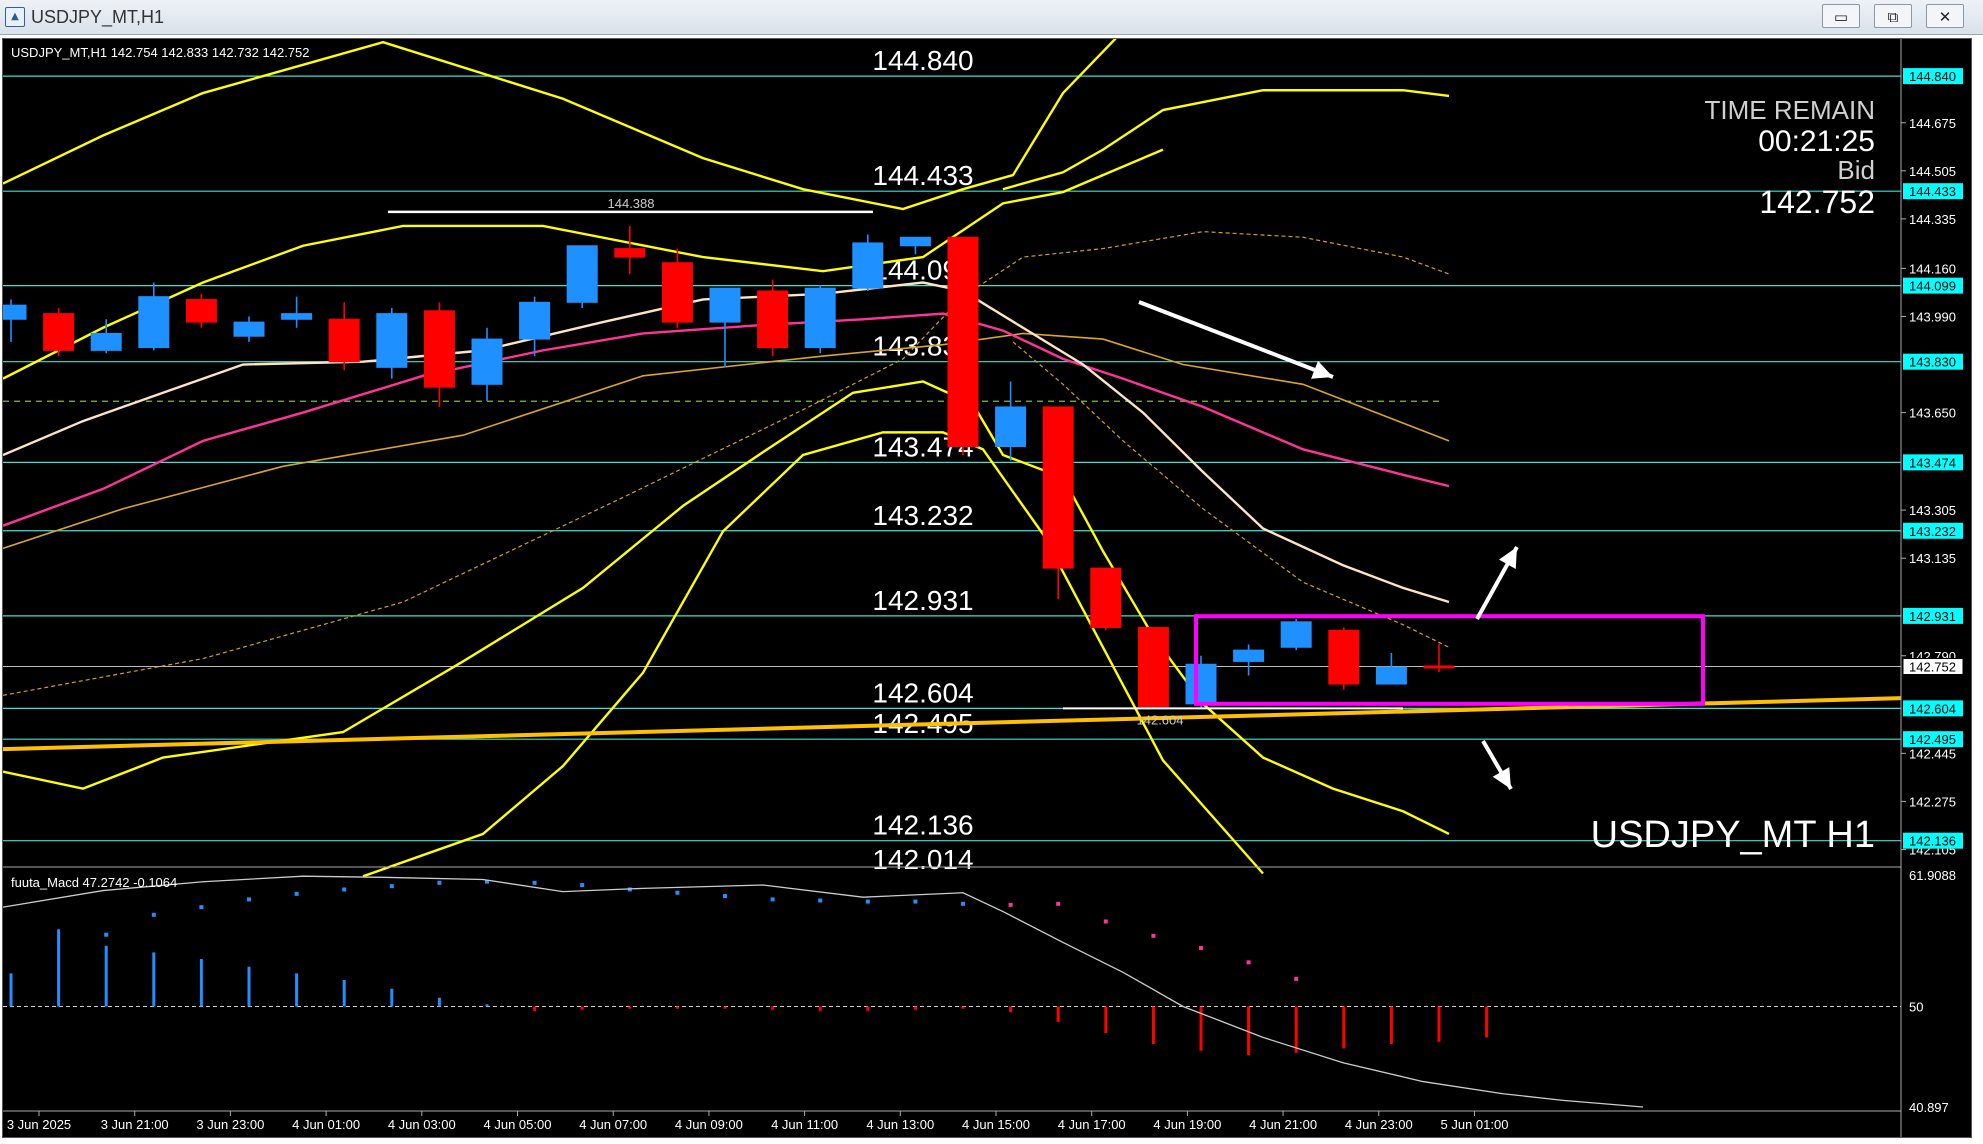  I want to click on axis-tick-label: 142.275, so click(1932, 801).